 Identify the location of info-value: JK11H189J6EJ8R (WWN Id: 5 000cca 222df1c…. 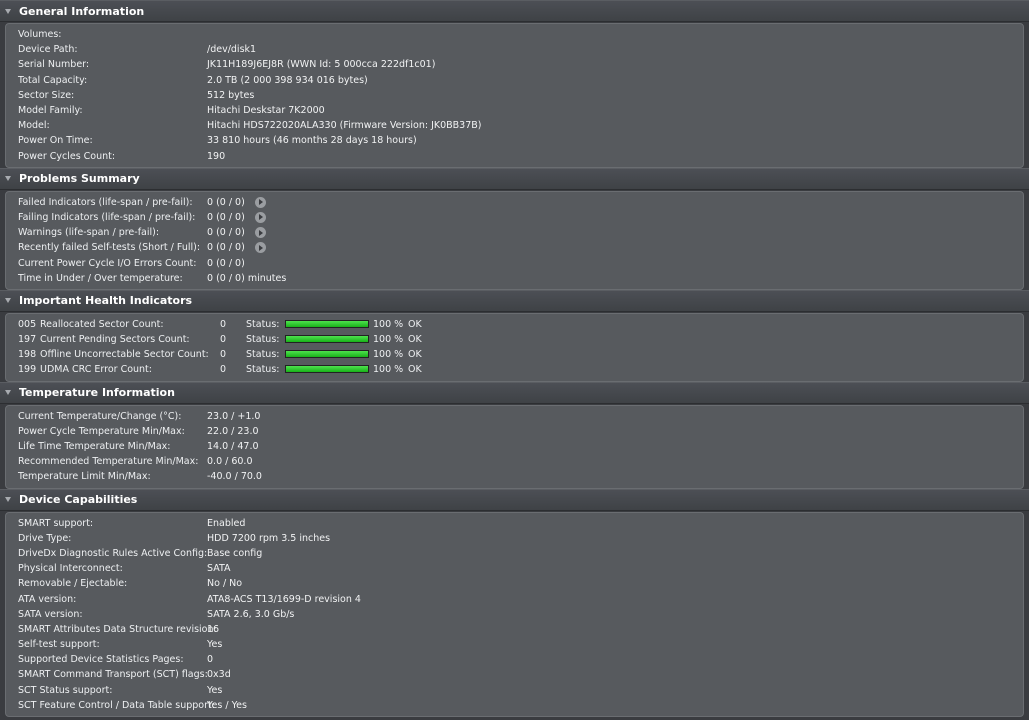
(321, 65).